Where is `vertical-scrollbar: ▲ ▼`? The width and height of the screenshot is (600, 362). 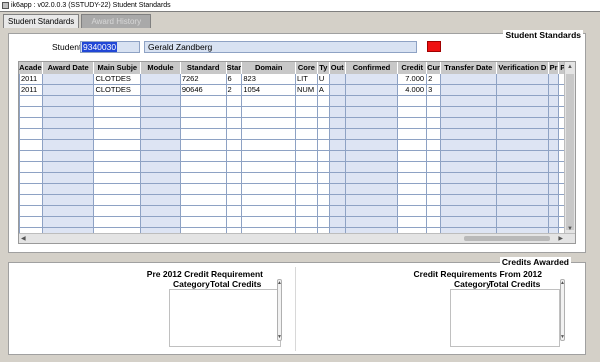 vertical-scrollbar: ▲ ▼ is located at coordinates (569, 148).